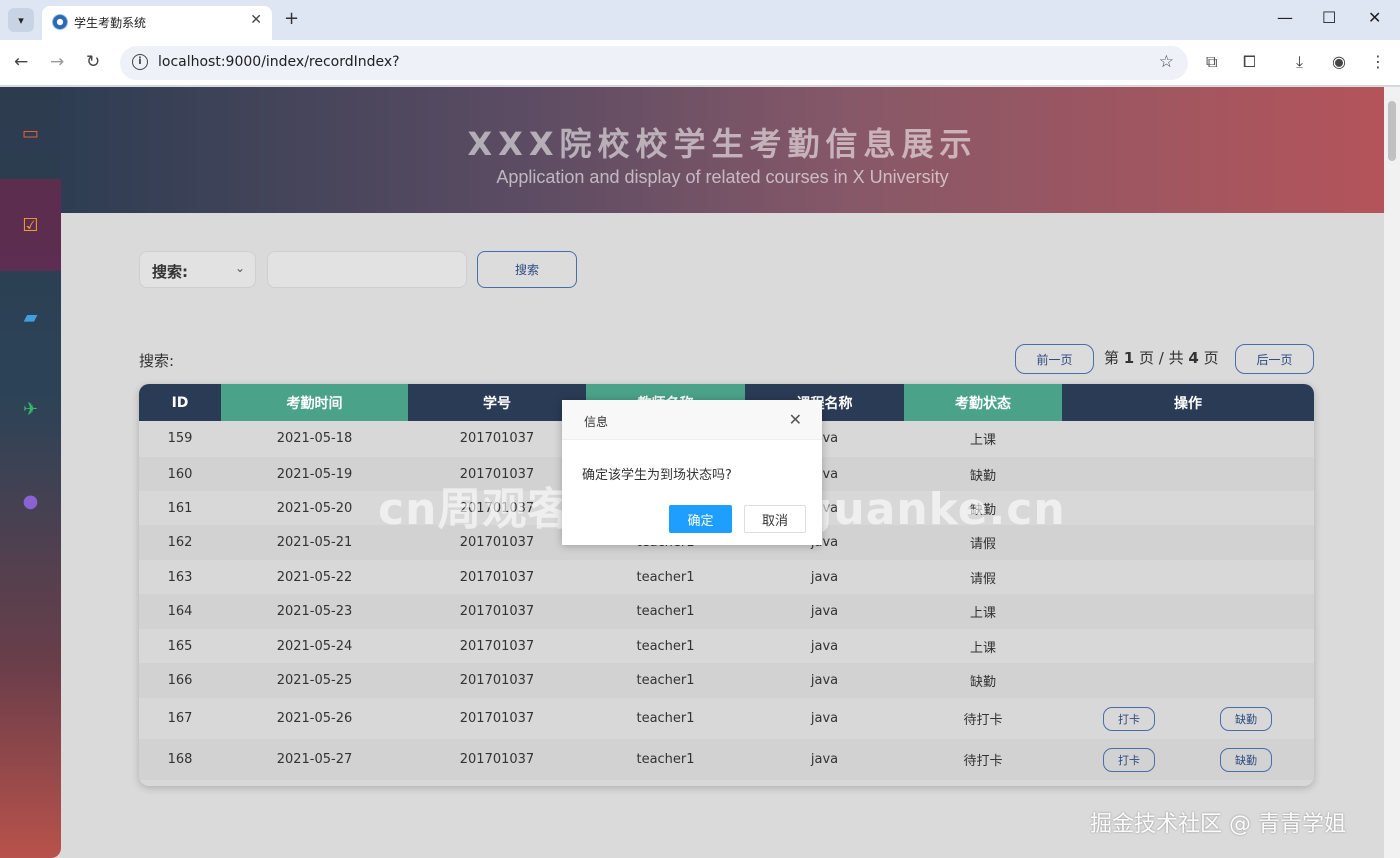  Describe the element at coordinates (1392, 472) in the screenshot. I see `page-scrollbar` at that location.